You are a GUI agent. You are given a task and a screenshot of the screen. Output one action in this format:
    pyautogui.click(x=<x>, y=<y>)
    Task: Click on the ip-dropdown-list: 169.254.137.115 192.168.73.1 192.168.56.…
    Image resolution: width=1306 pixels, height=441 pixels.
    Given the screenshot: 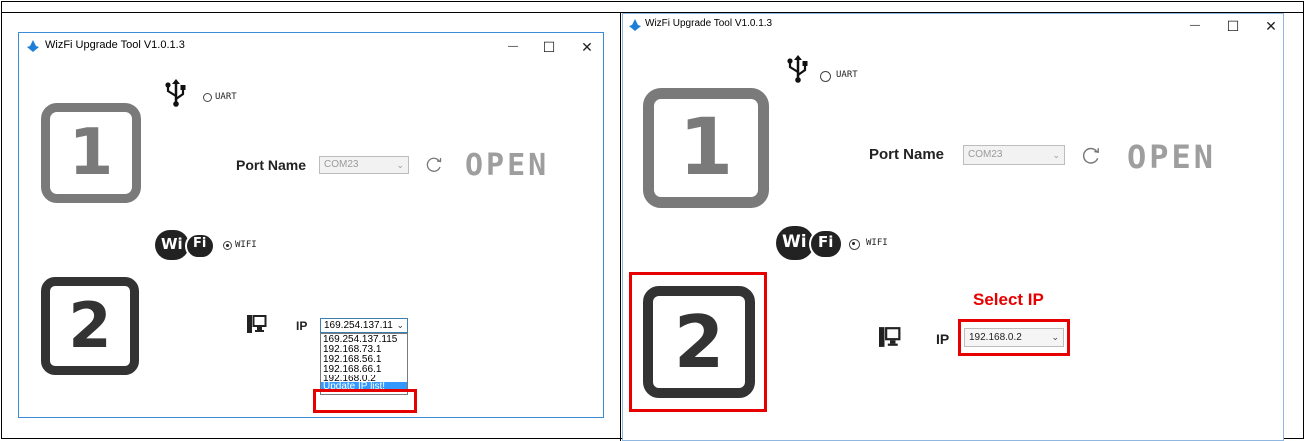 What is the action you would take?
    pyautogui.click(x=364, y=364)
    